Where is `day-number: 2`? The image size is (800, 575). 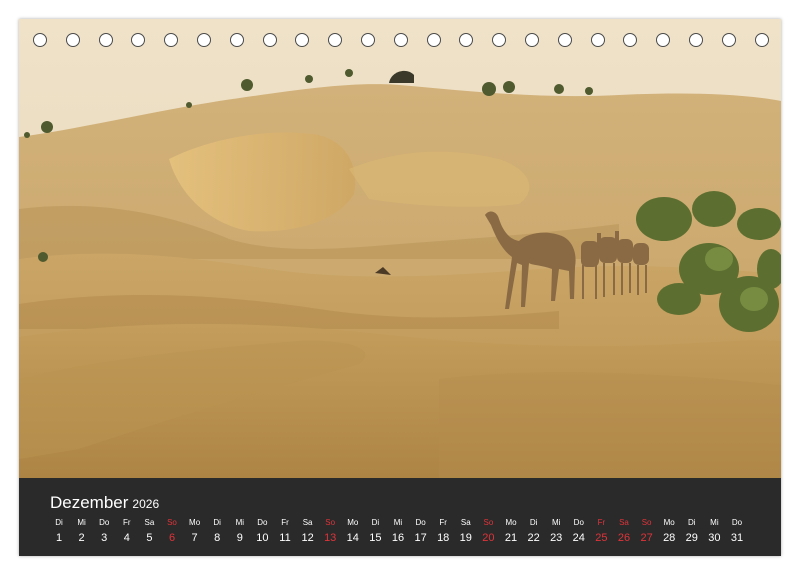 day-number: 2 is located at coordinates (81, 538).